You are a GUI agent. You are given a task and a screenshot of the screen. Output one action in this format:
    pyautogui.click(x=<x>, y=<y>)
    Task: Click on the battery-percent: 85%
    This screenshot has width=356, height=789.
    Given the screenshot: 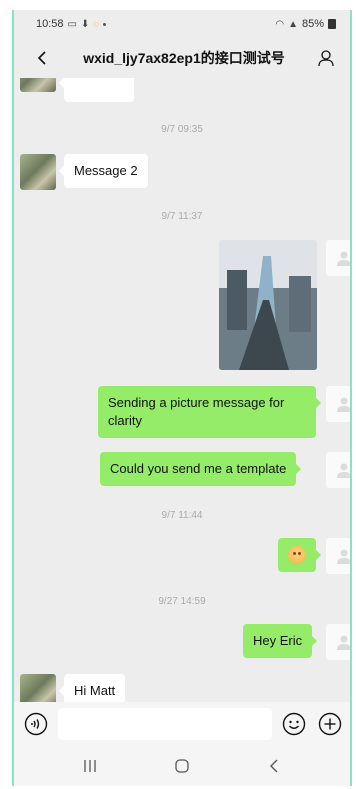 What is the action you would take?
    pyautogui.click(x=312, y=24)
    